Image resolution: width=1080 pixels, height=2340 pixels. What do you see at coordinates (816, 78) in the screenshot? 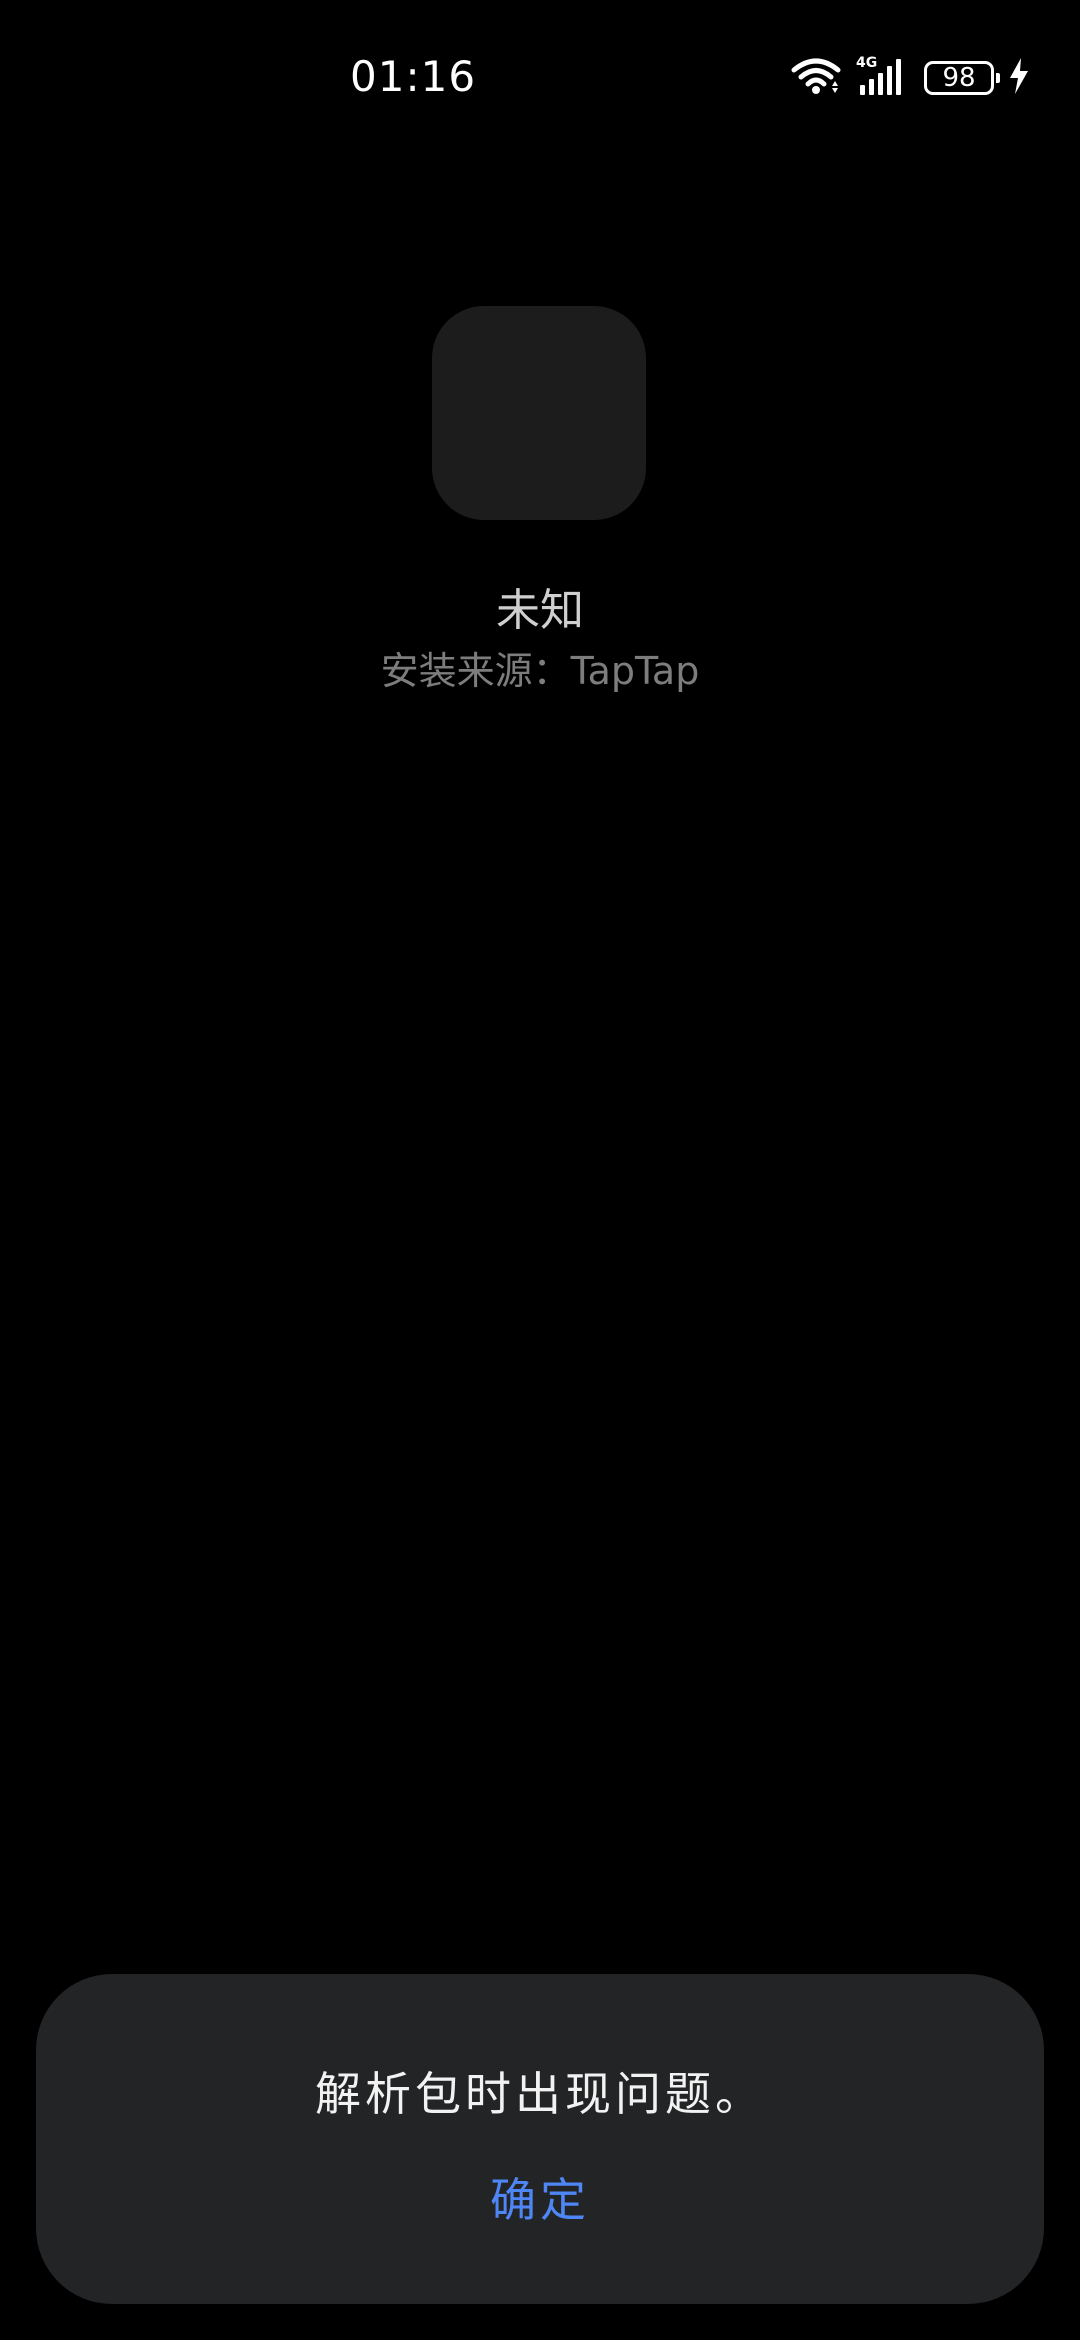
I see `wifi-icon` at bounding box center [816, 78].